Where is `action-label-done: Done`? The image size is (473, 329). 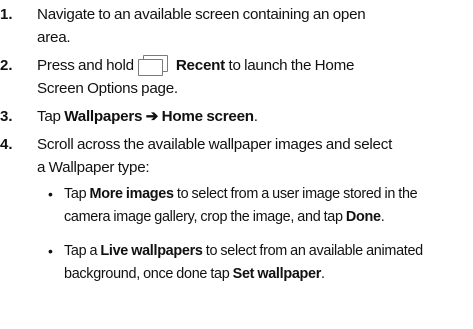
action-label-done: Done is located at coordinates (363, 216).